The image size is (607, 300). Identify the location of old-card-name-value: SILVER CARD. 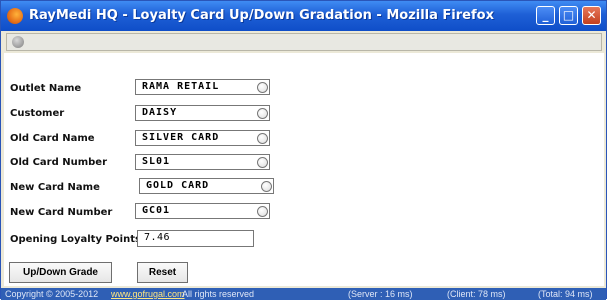
(181, 137).